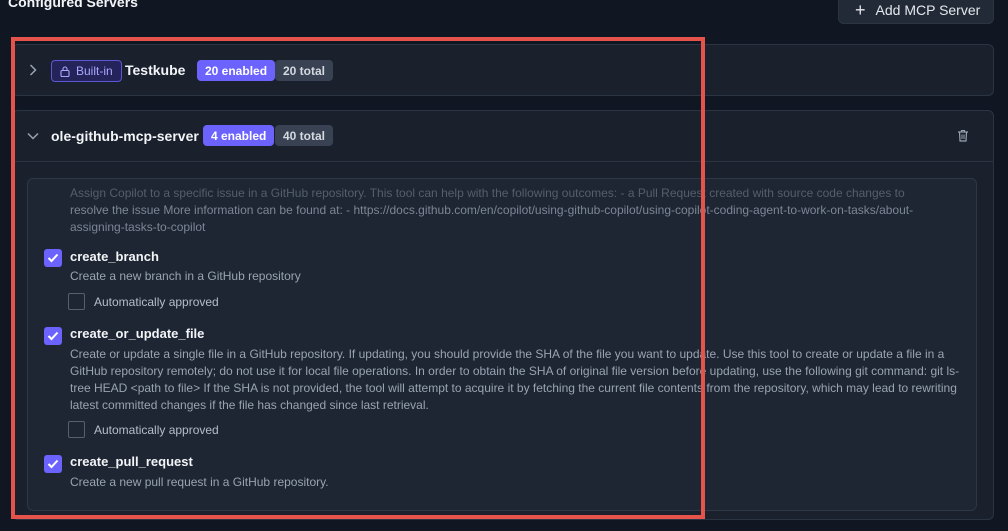  I want to click on page-header: Configured Servers + Add MCP Server, so click(504, 15).